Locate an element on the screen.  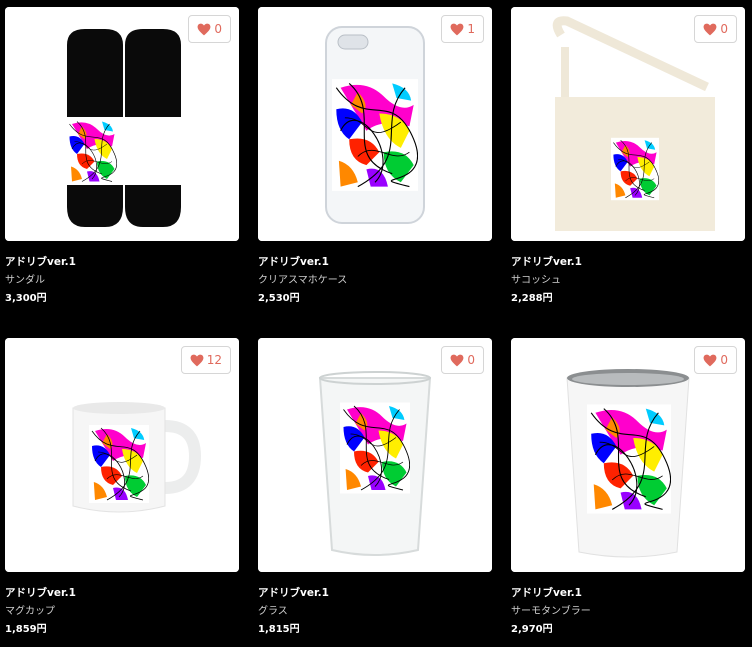
product-type: サーモタンブラー is located at coordinates (551, 611).